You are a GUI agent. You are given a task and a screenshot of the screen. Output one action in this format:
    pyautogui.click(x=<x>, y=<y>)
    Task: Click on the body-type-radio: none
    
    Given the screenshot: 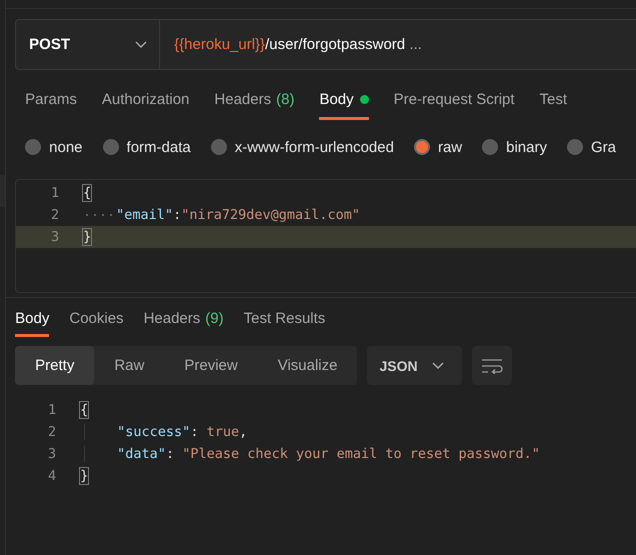 What is the action you would take?
    pyautogui.click(x=54, y=147)
    